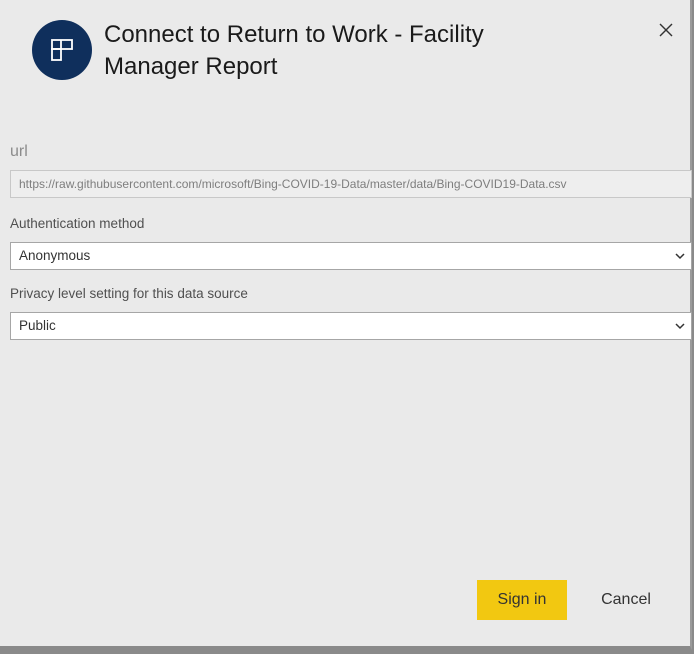 The image size is (694, 654). Describe the element at coordinates (19, 151) in the screenshot. I see `url-label: url` at that location.